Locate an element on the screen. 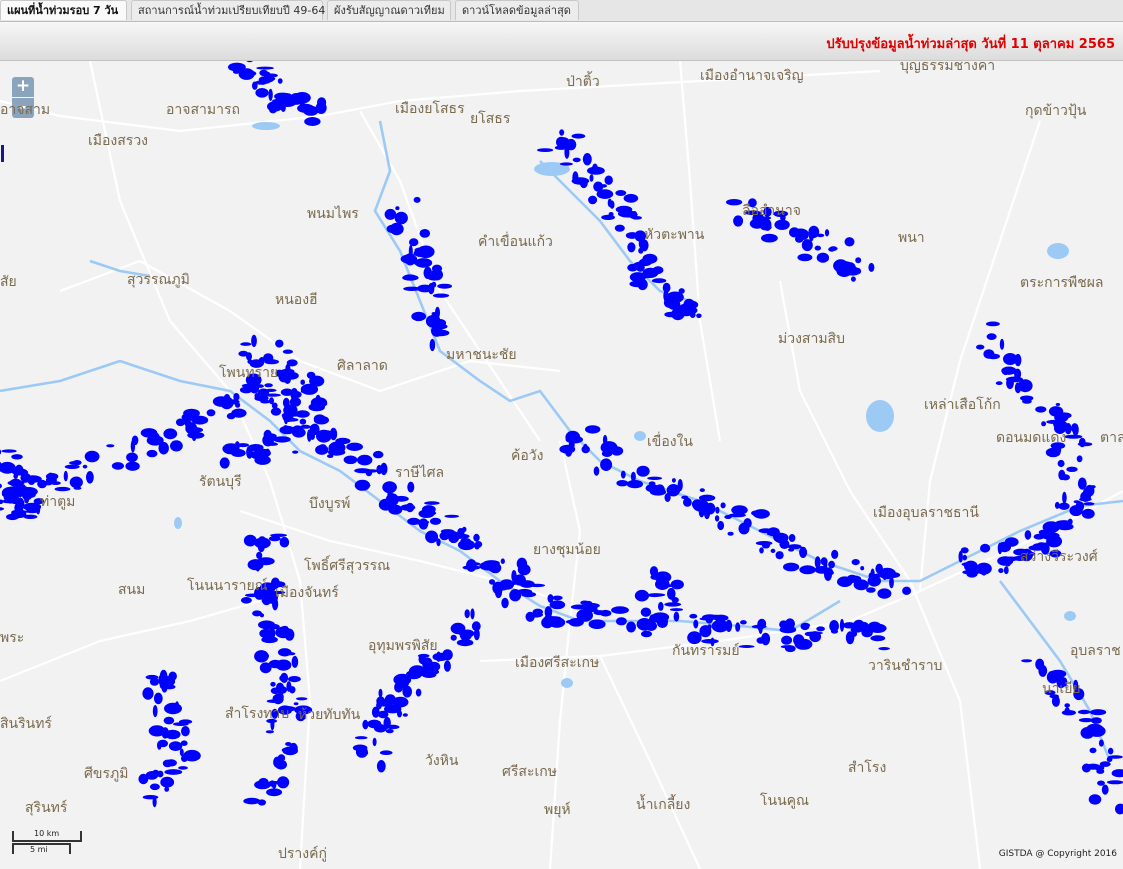 The width and height of the screenshot is (1123, 869). tab-flood-7days: แผนที่น้ำท่วมรอบ 7 วัน is located at coordinates (63, 10).